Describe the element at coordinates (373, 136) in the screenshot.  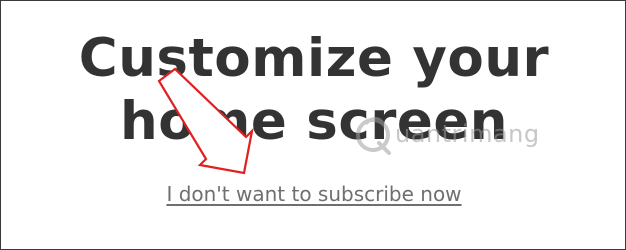
I see `quantrimang-logo-icon` at that location.